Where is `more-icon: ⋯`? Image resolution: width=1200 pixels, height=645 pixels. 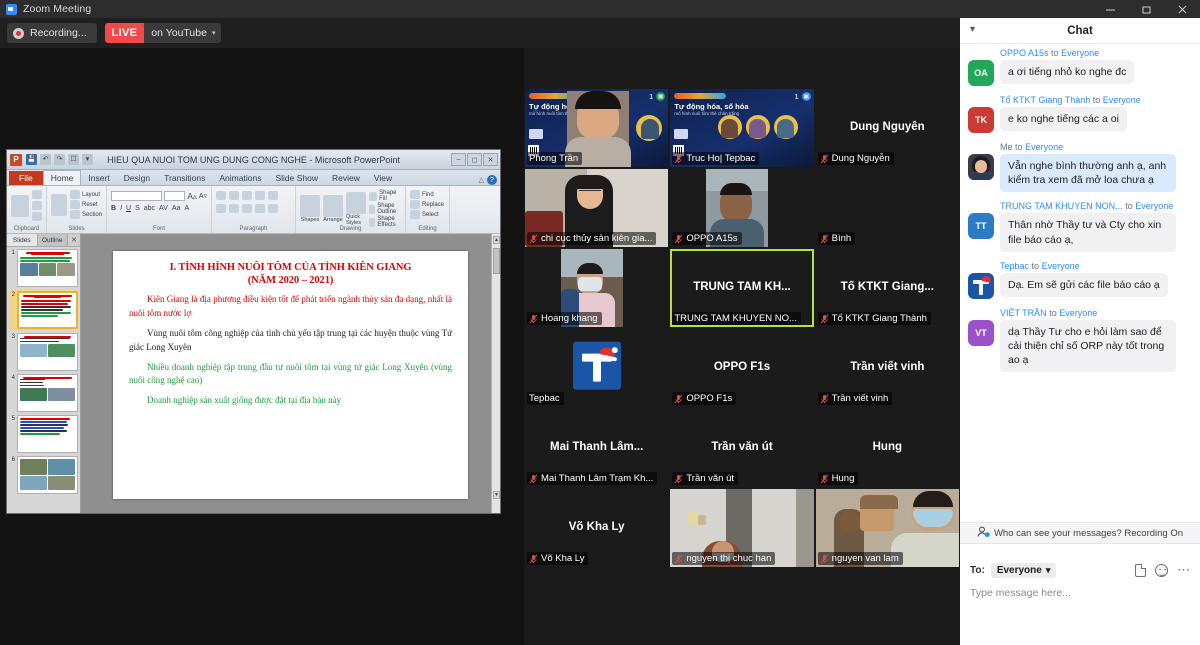 more-icon: ⋯ is located at coordinates (1183, 569).